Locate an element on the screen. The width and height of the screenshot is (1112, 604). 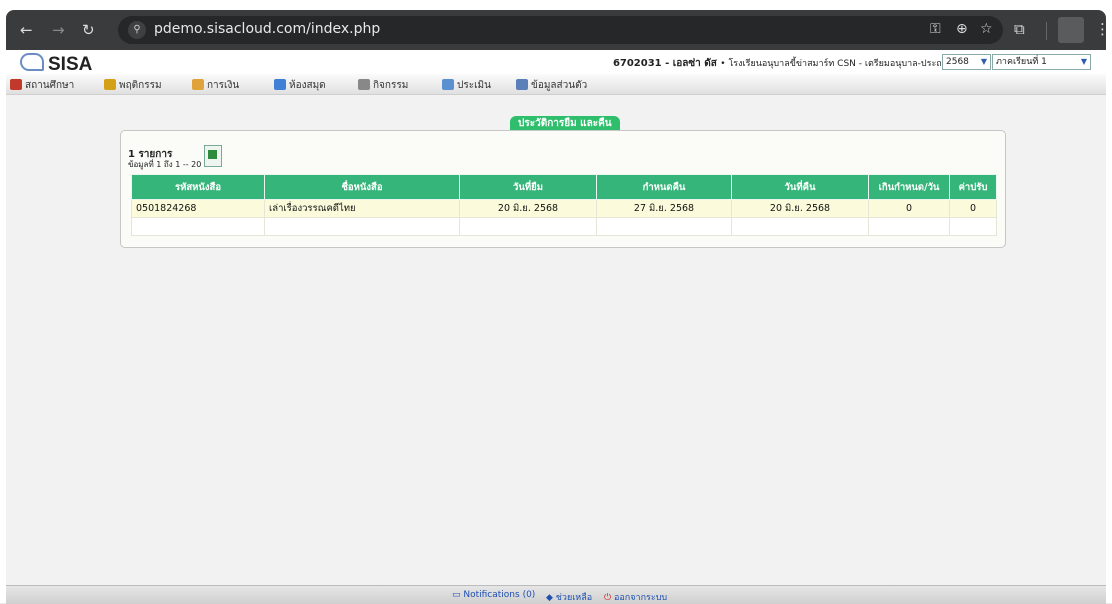
book-title: เล่าเรื่องวรรณคดีไทย is located at coordinates (362, 208).